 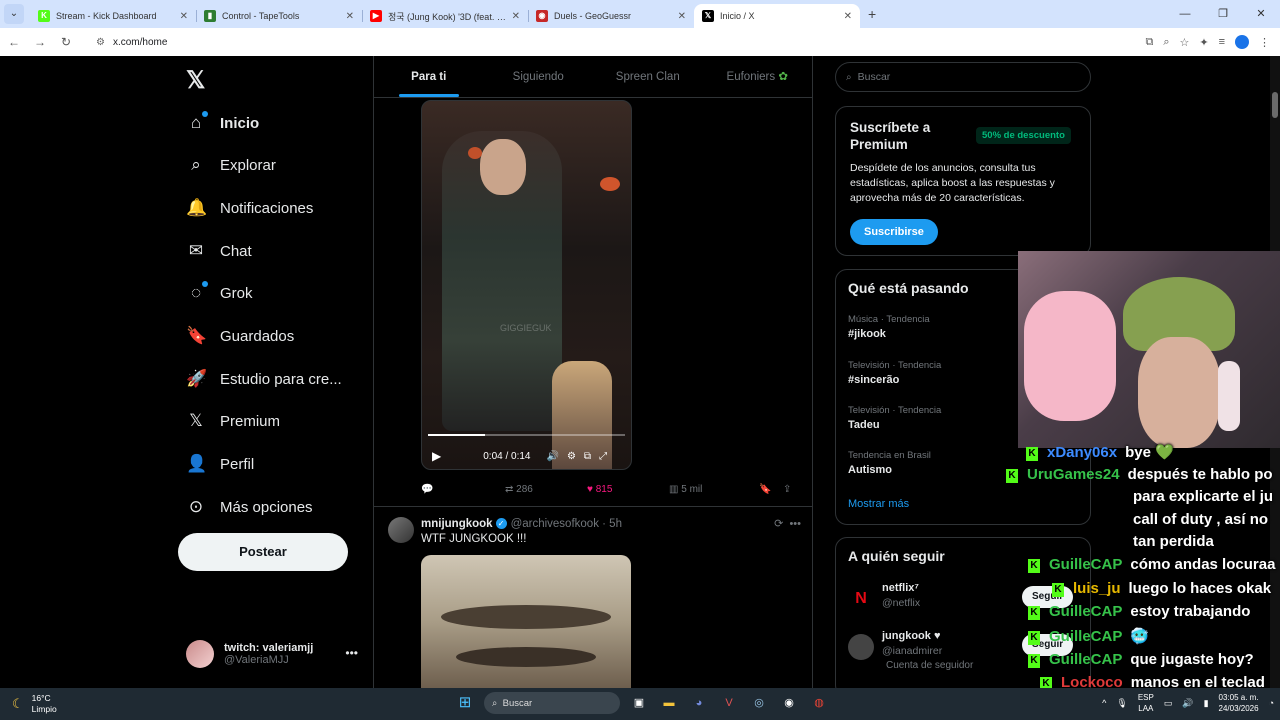 I want to click on language-indicator: ESP LAA, so click(x=1146, y=703).